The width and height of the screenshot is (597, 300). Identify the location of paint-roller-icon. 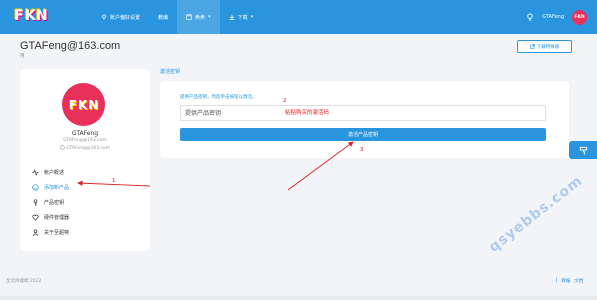
(583, 150).